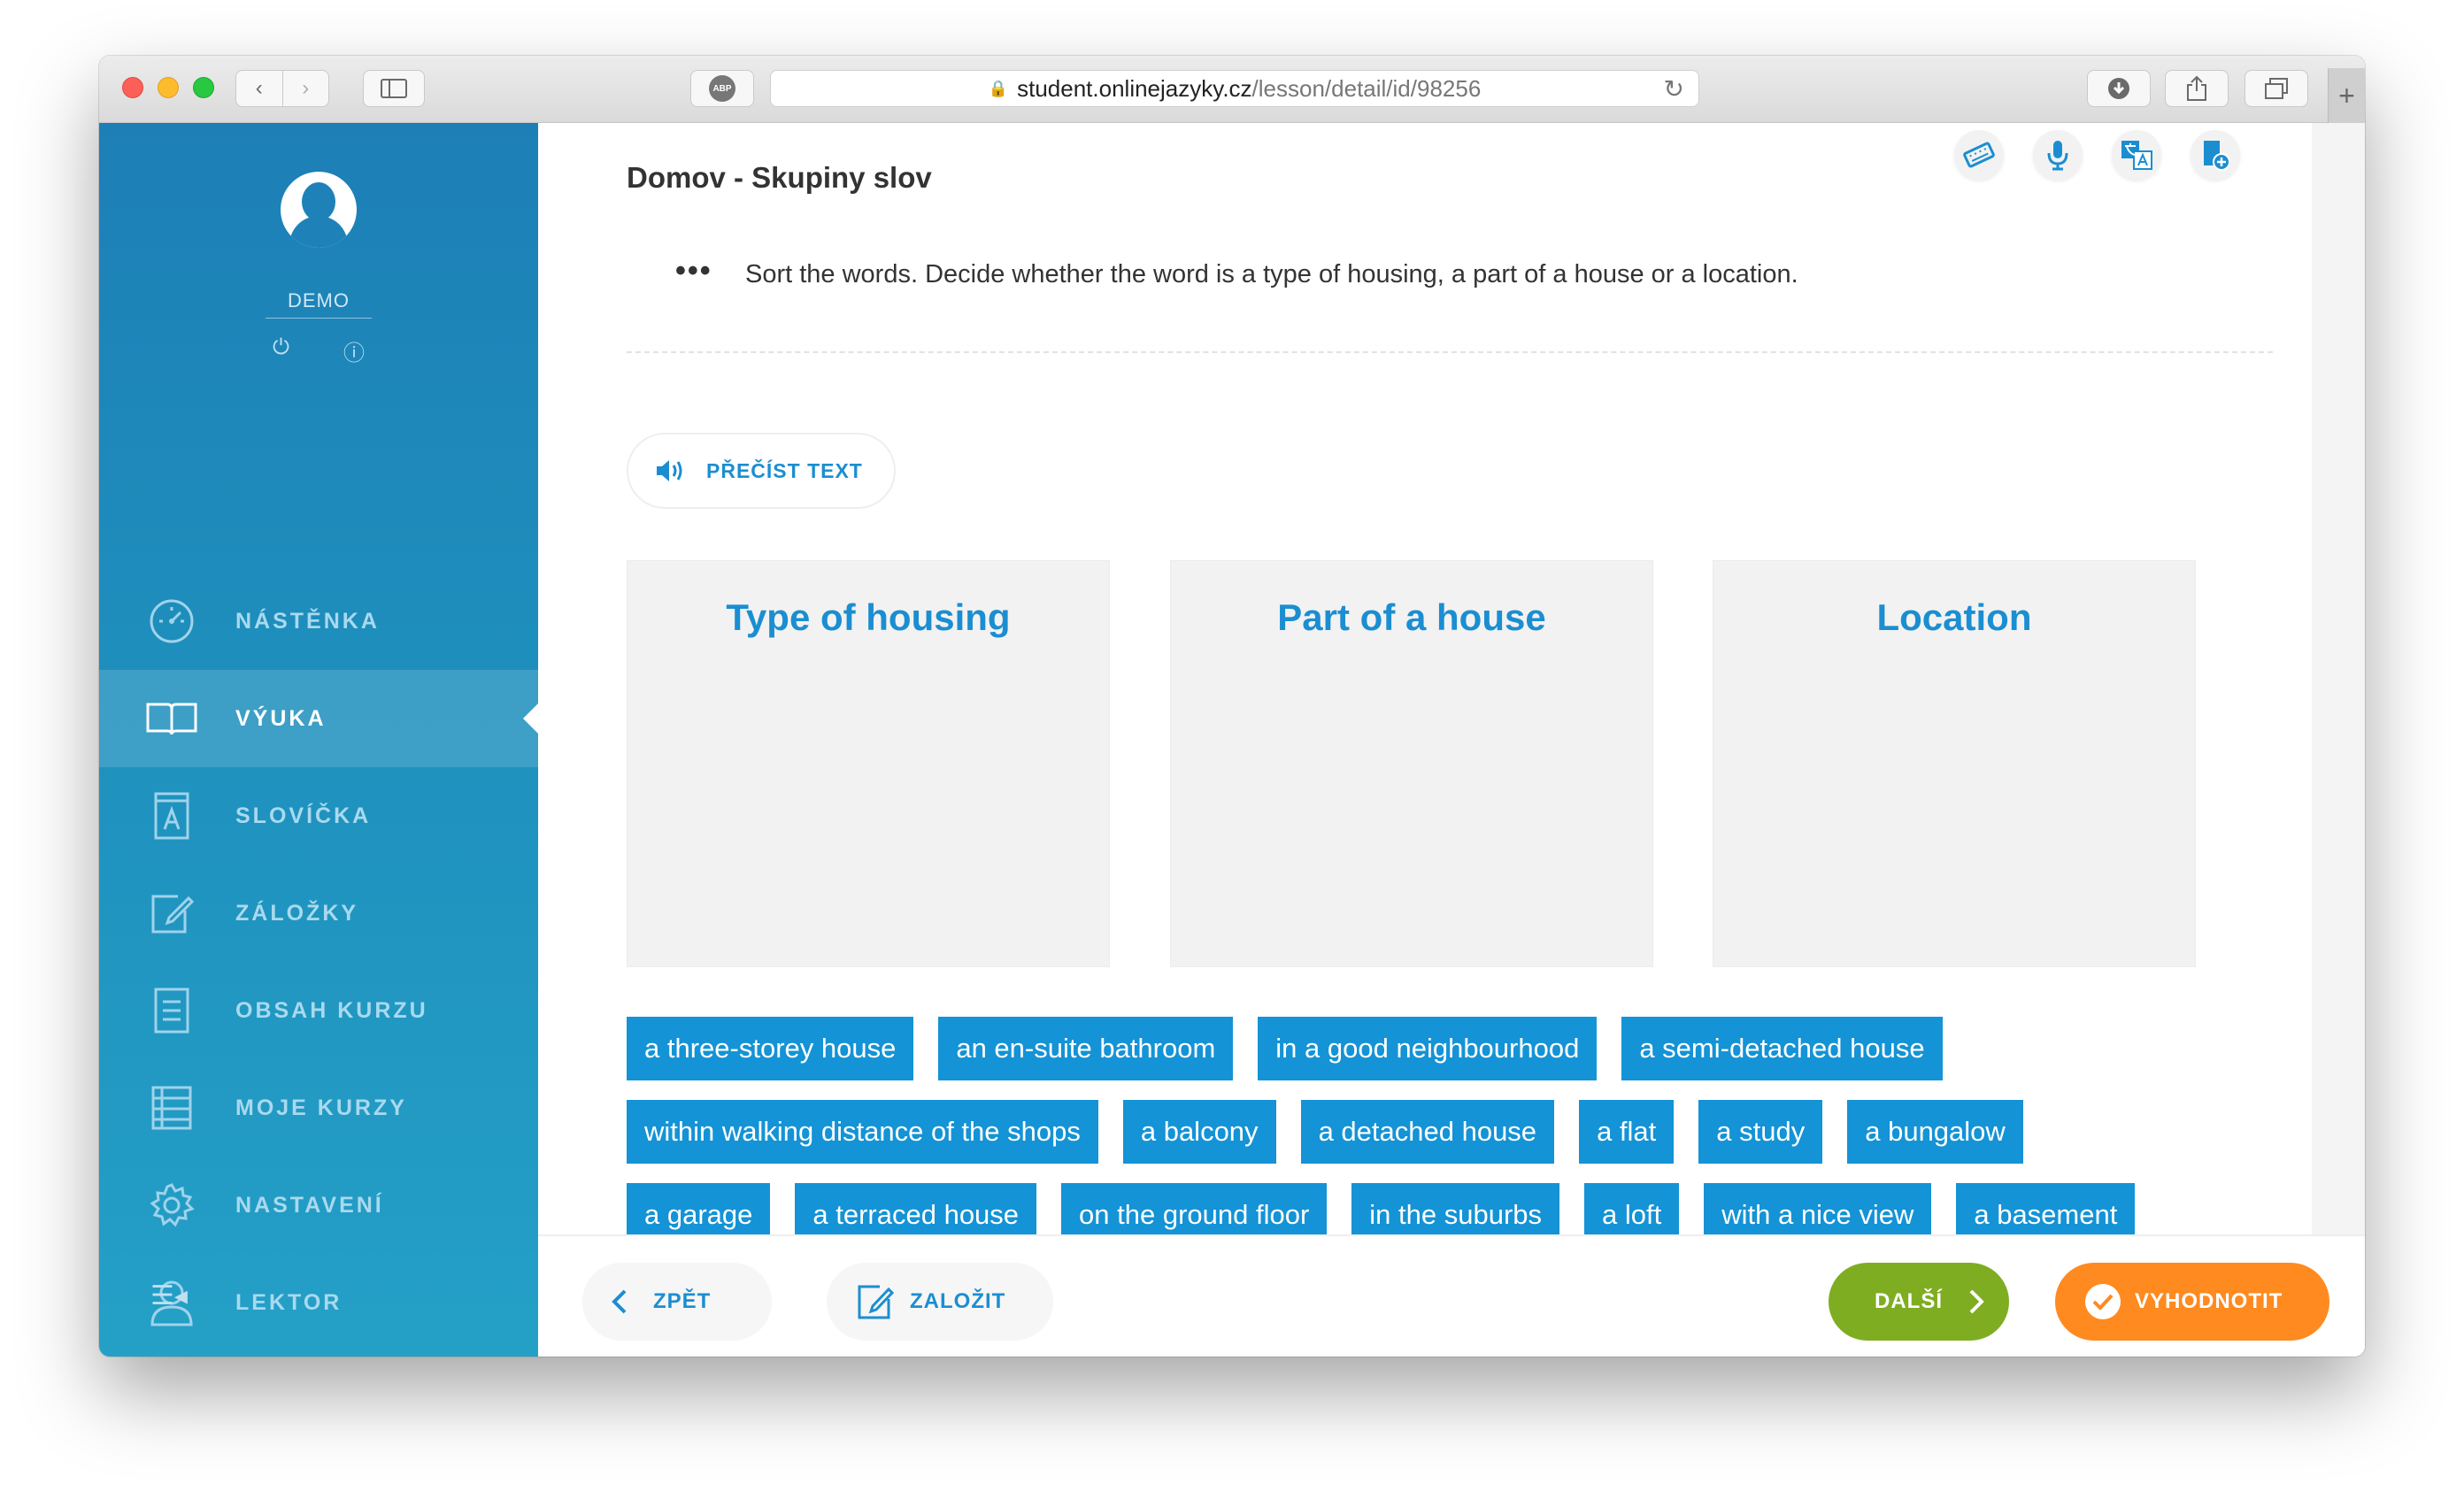 The image size is (2464, 1499). I want to click on lesson-tools, so click(2097, 155).